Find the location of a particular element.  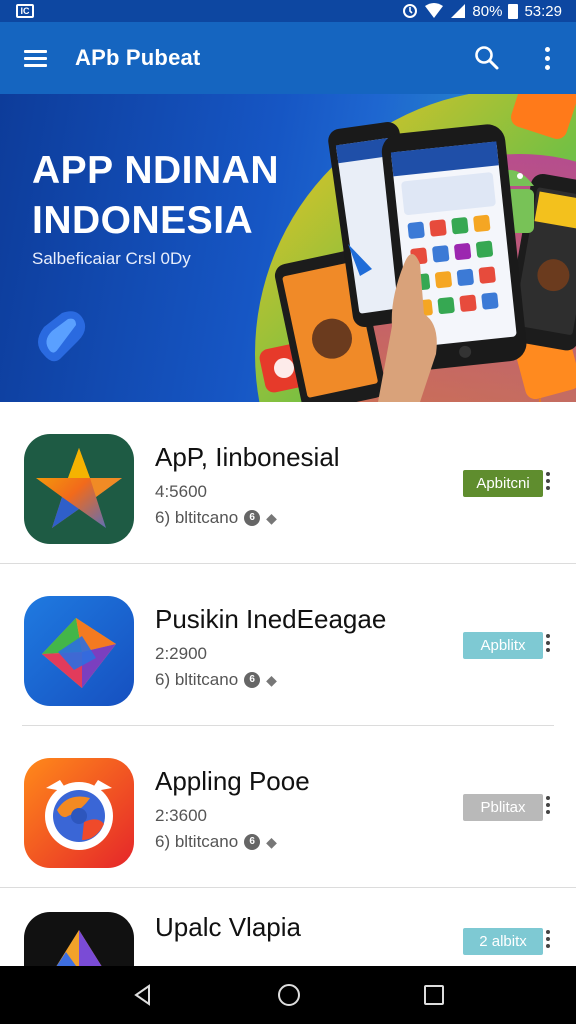

battery-icon is located at coordinates (513, 11).